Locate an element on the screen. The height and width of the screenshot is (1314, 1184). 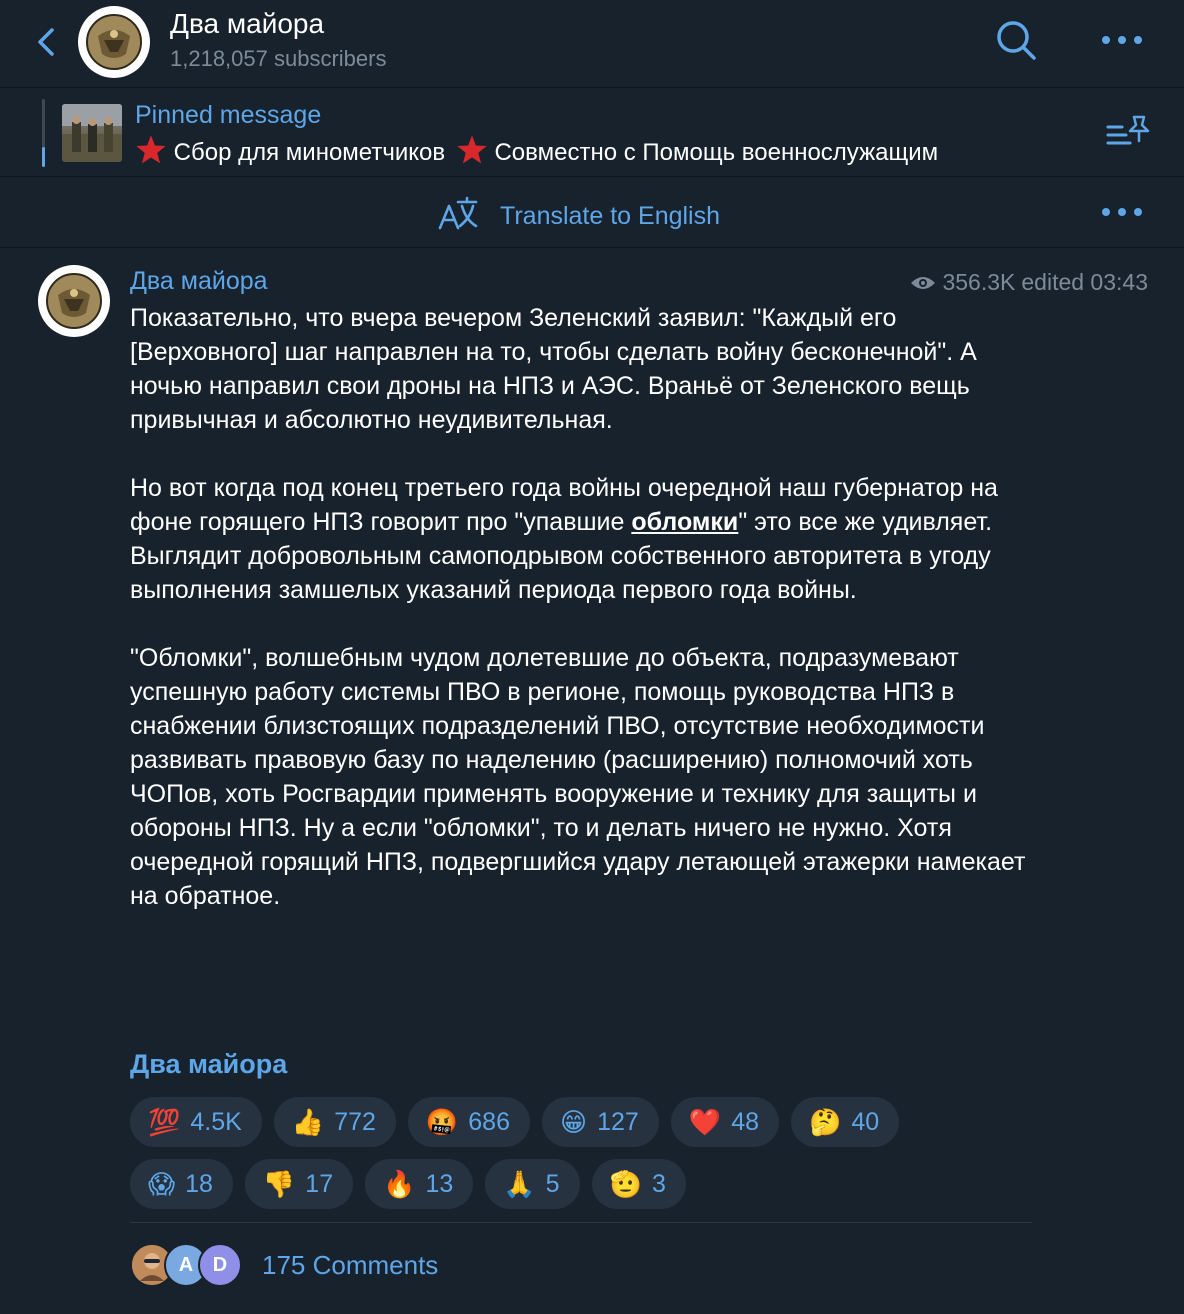
pinned-thumbnail is located at coordinates (92, 133).